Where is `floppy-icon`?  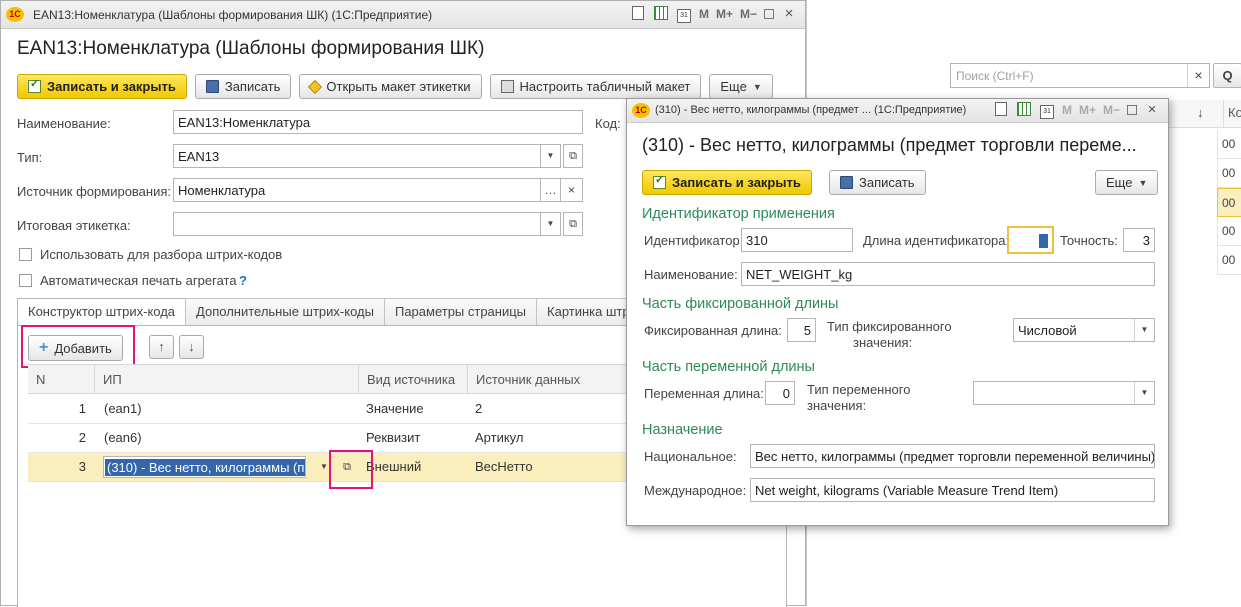
floppy-icon is located at coordinates (846, 182).